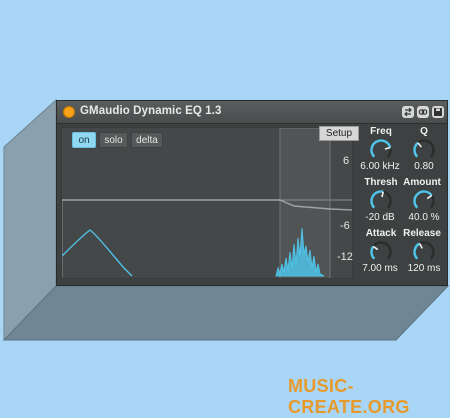  What do you see at coordinates (346, 161) in the screenshot?
I see `scale-label-6: 6` at bounding box center [346, 161].